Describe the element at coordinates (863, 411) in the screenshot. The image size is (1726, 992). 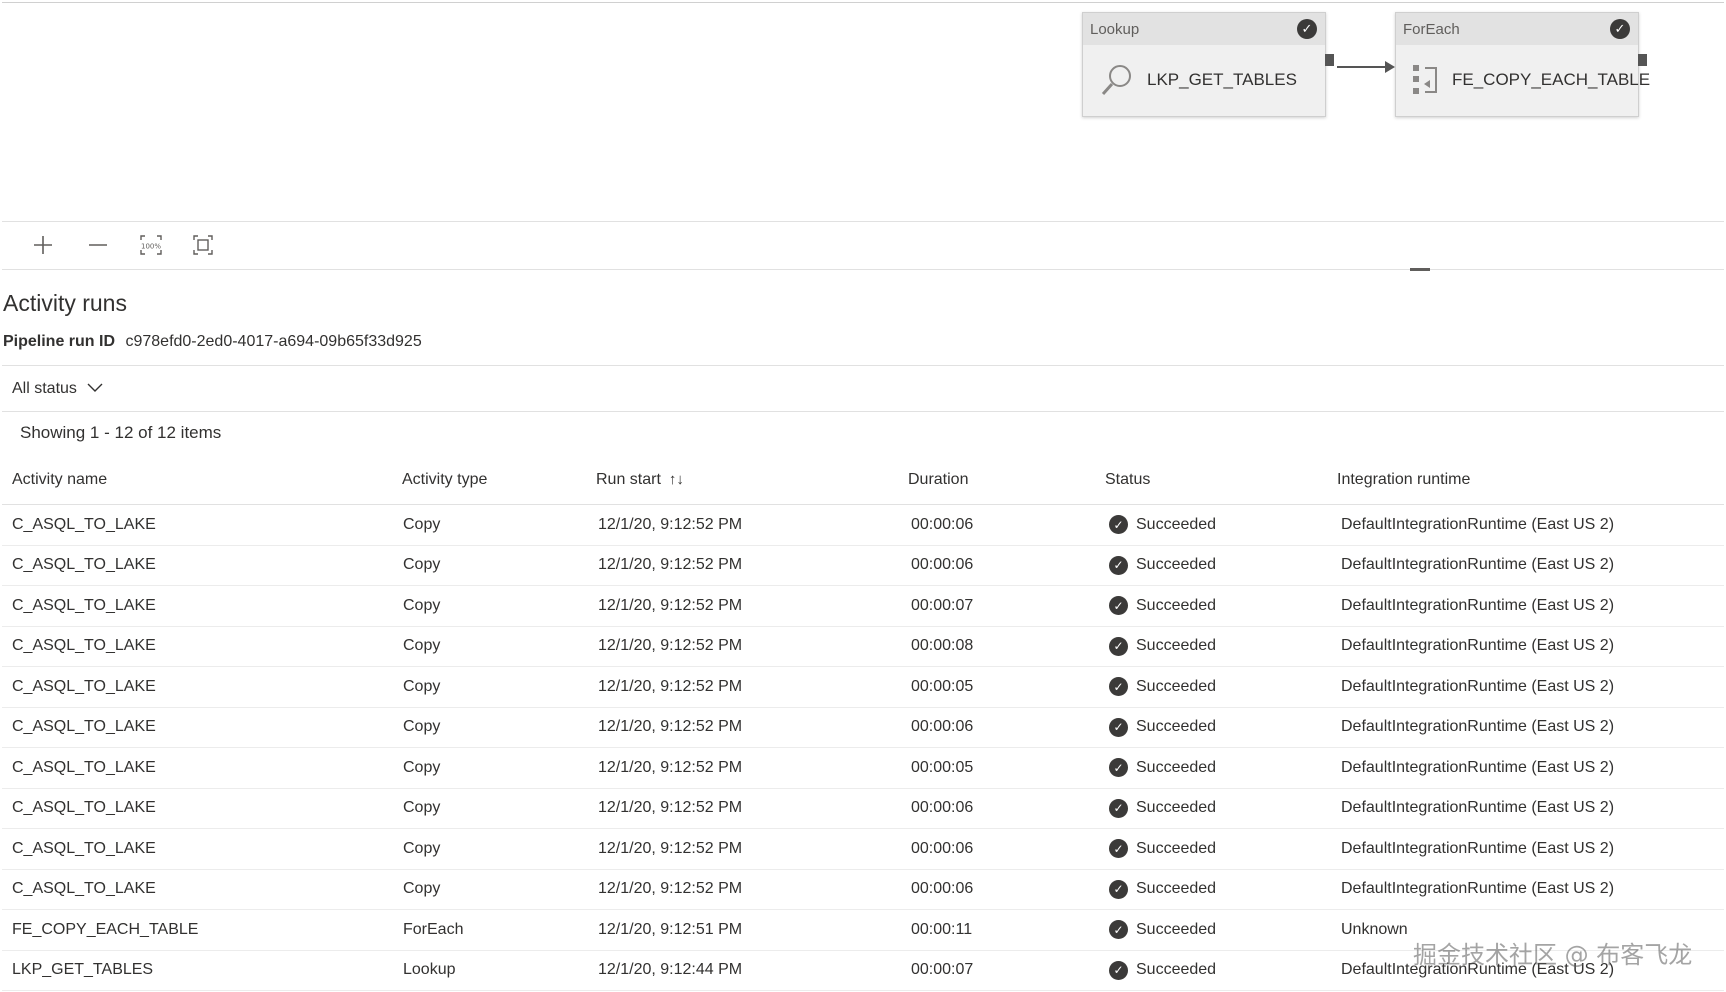
I see `divider` at that location.